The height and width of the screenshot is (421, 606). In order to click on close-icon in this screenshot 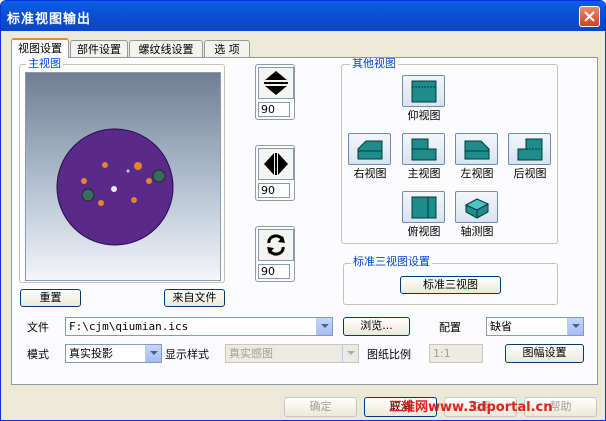, I will do `click(589, 16)`.